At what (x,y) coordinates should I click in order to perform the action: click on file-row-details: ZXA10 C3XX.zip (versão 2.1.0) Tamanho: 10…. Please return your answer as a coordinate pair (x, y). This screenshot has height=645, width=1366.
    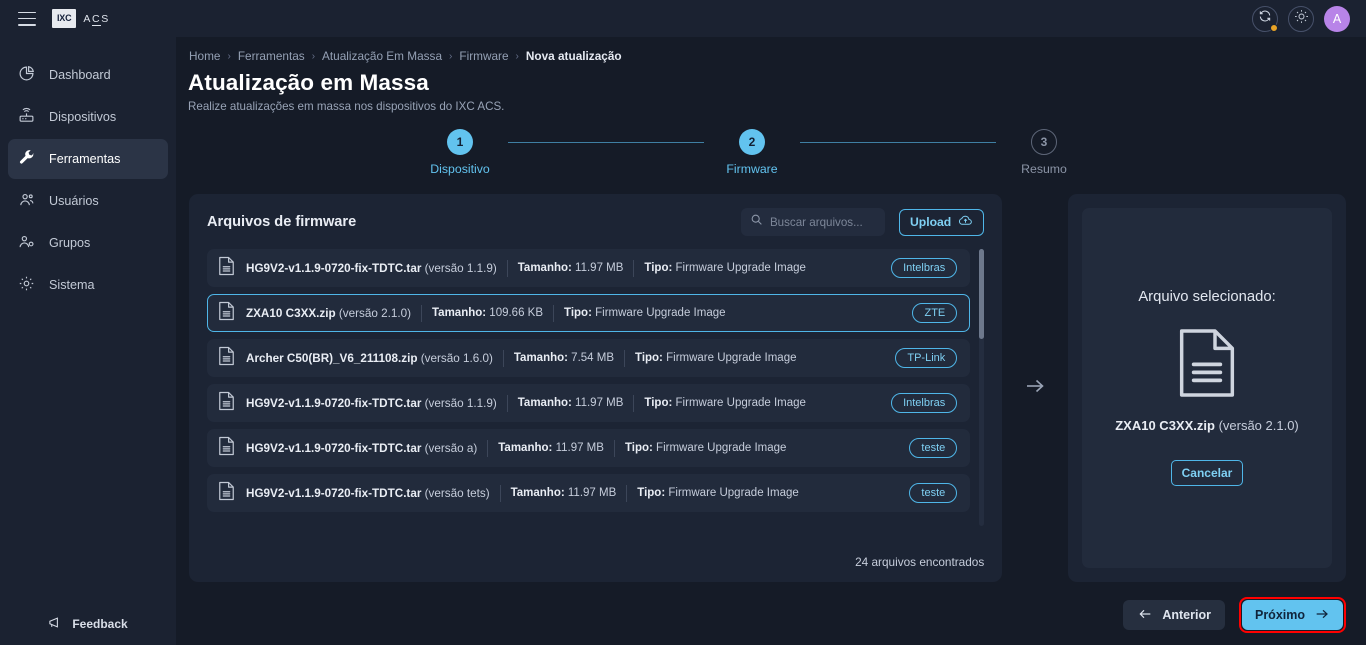
    Looking at the image, I should click on (573, 313).